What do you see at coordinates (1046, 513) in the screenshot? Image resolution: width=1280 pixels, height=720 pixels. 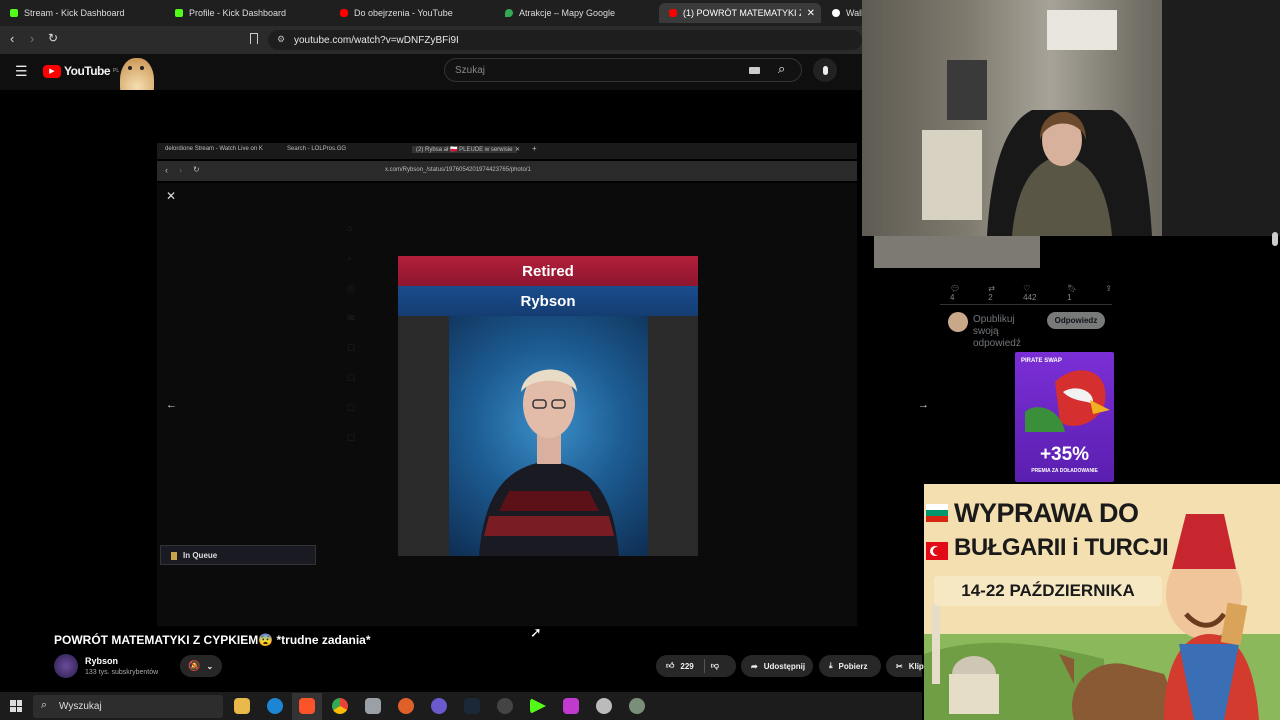 I see `banner-line-1: WYPRAWA DO` at bounding box center [1046, 513].